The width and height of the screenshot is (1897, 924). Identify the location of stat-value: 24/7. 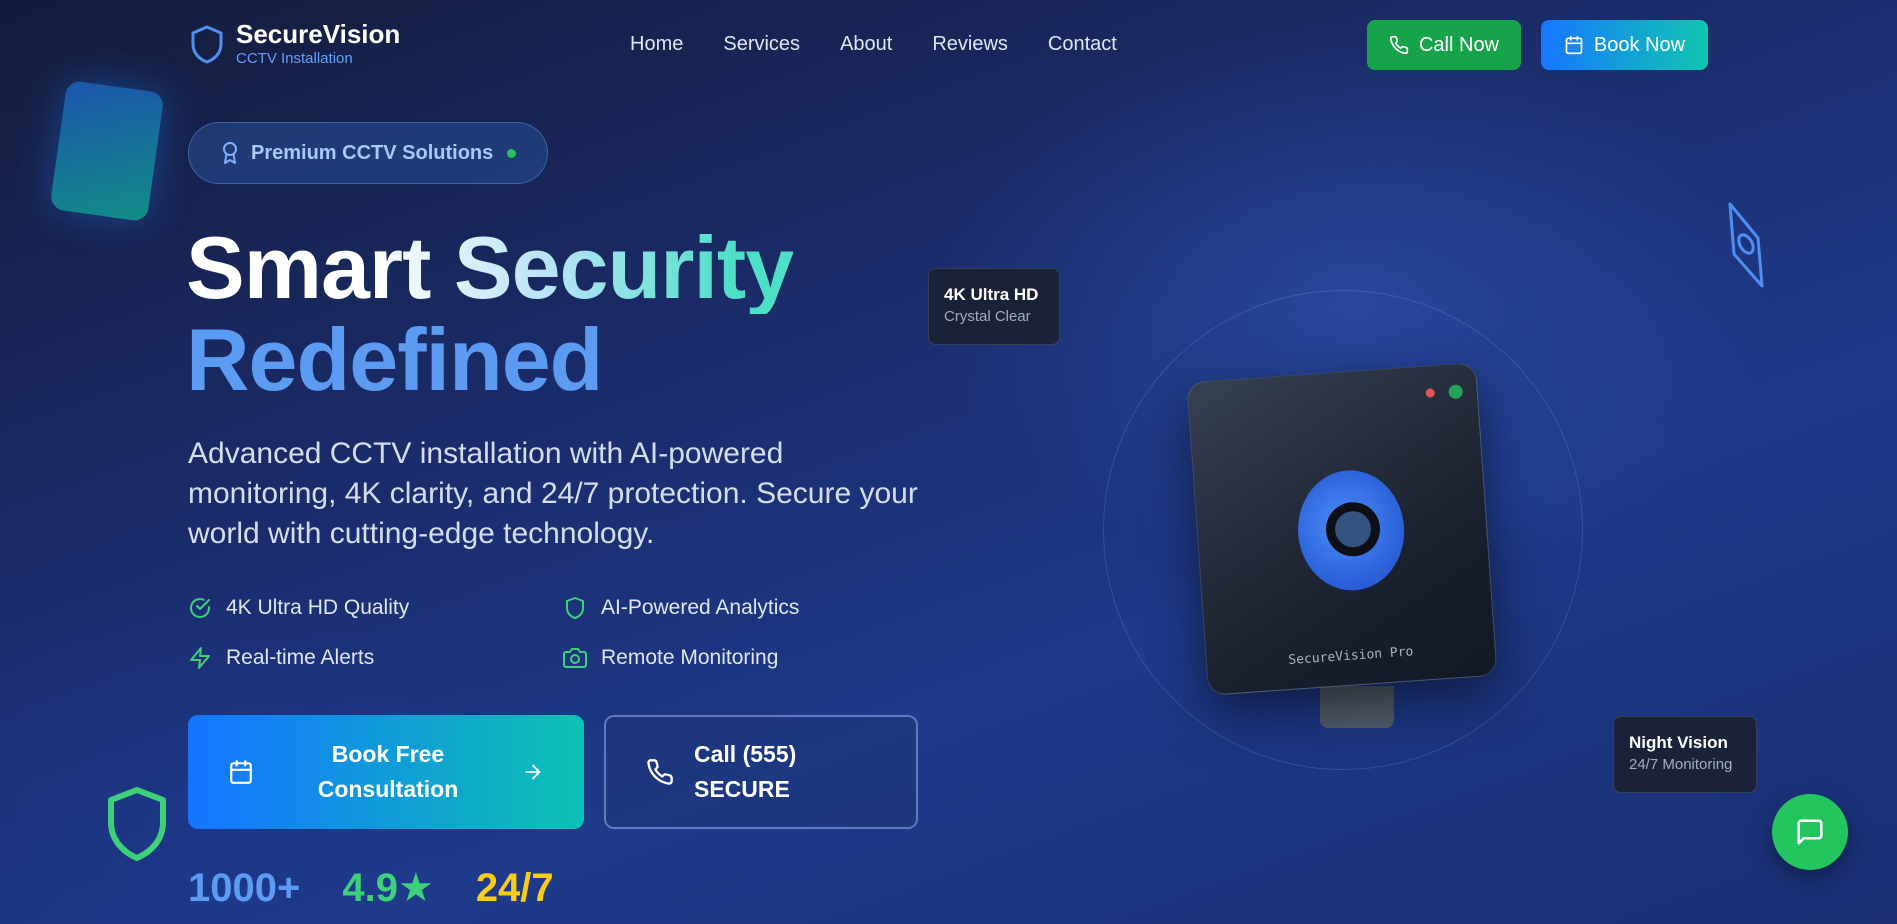
(514, 888).